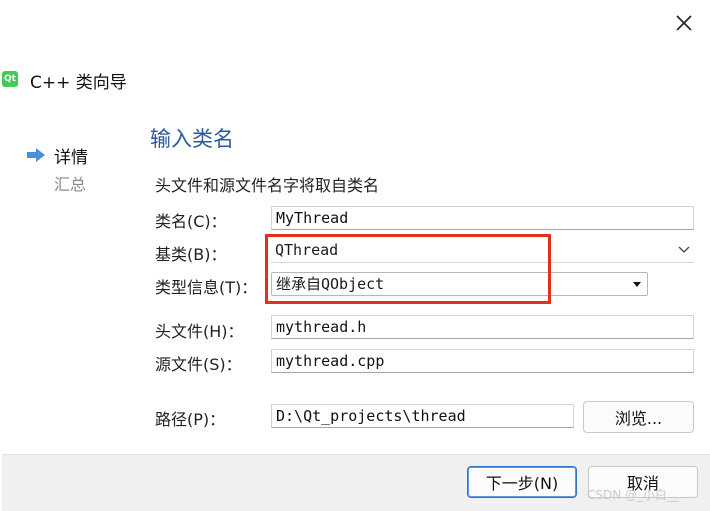  I want to click on close-button, so click(684, 23).